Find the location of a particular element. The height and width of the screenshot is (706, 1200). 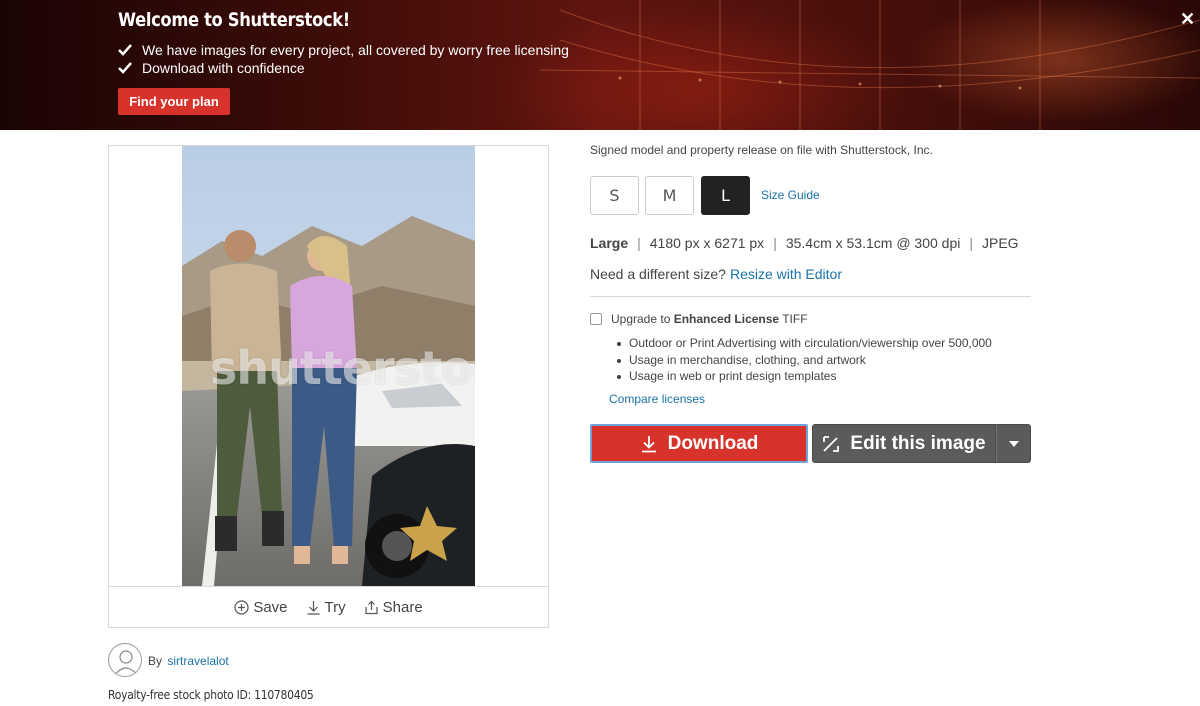

photo-id: Royalty-free stock photo ID: 110780405 is located at coordinates (211, 695).